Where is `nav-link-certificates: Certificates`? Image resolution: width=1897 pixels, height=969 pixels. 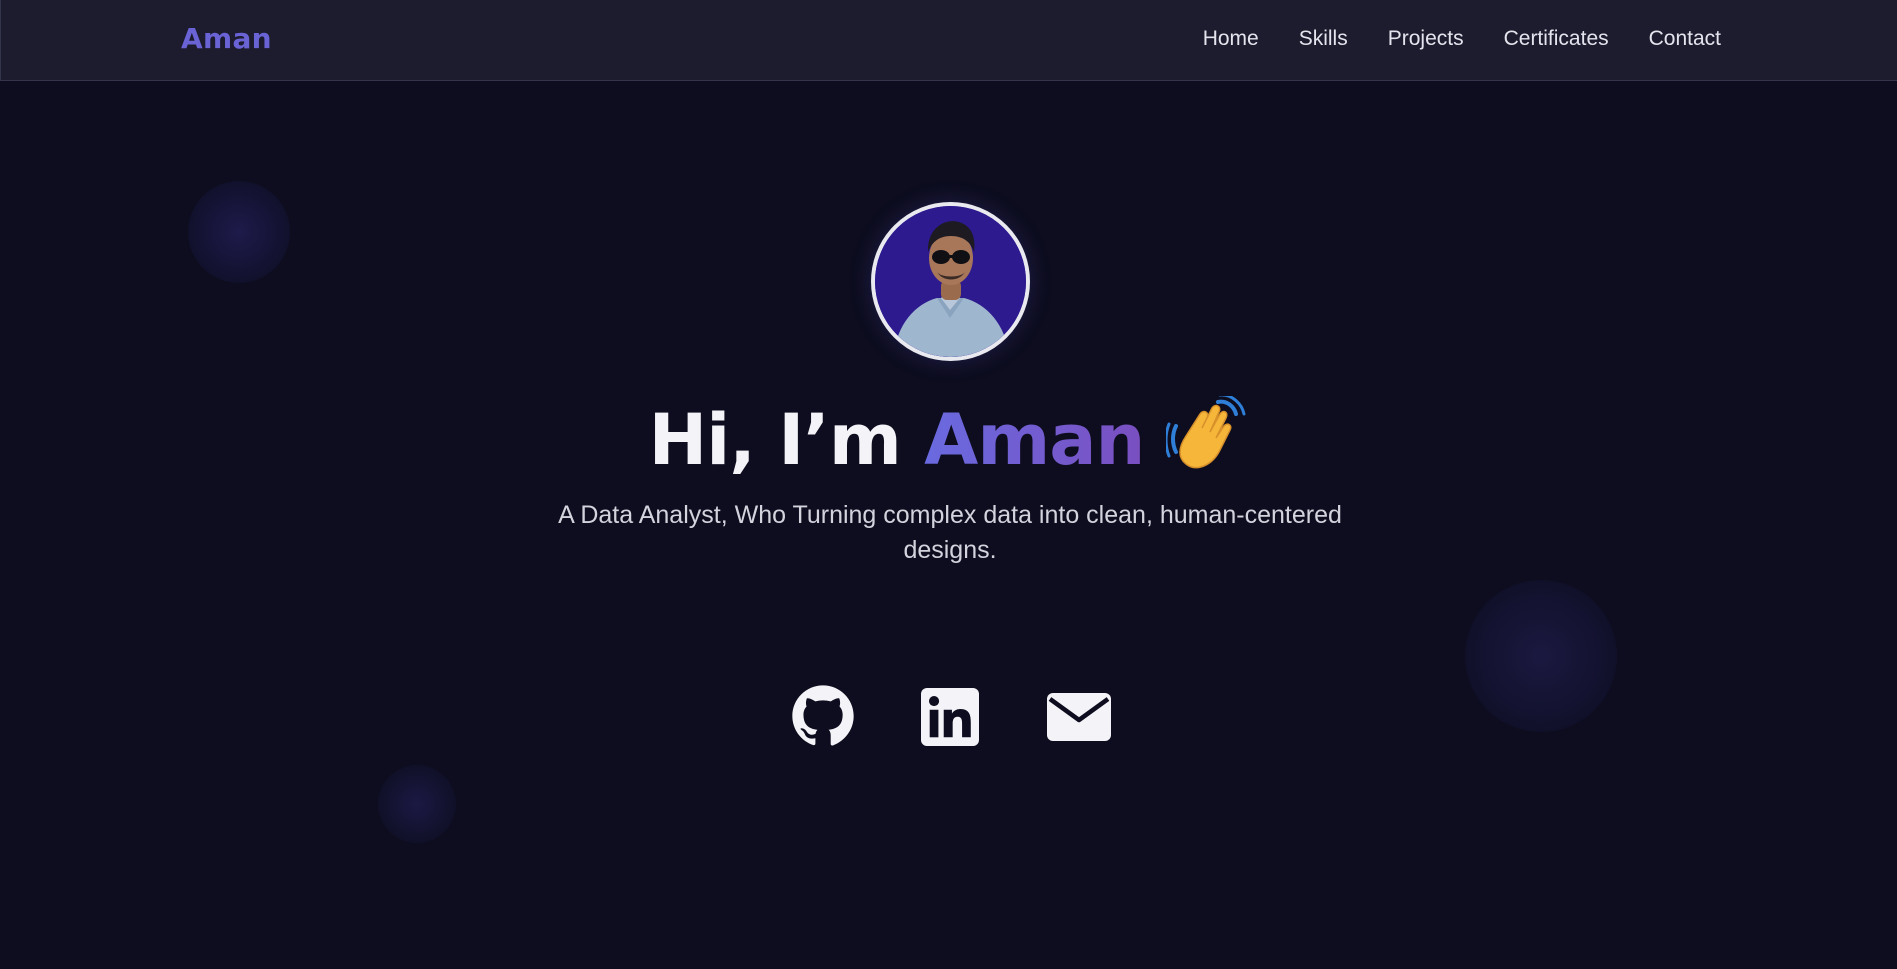 nav-link-certificates: Certificates is located at coordinates (1556, 39).